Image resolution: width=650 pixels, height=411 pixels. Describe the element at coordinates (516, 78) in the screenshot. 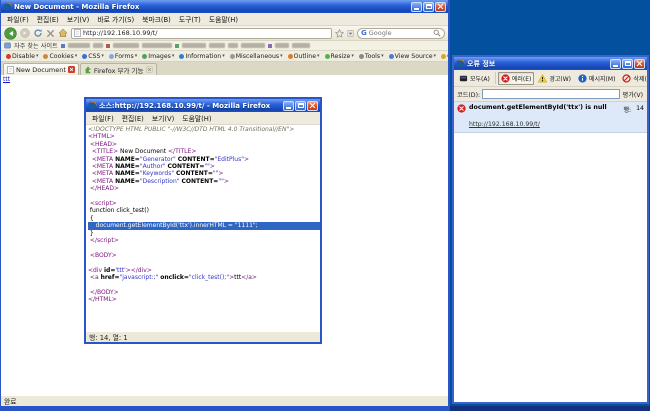

I see `filter-button-에러-e: 에러(E)` at that location.